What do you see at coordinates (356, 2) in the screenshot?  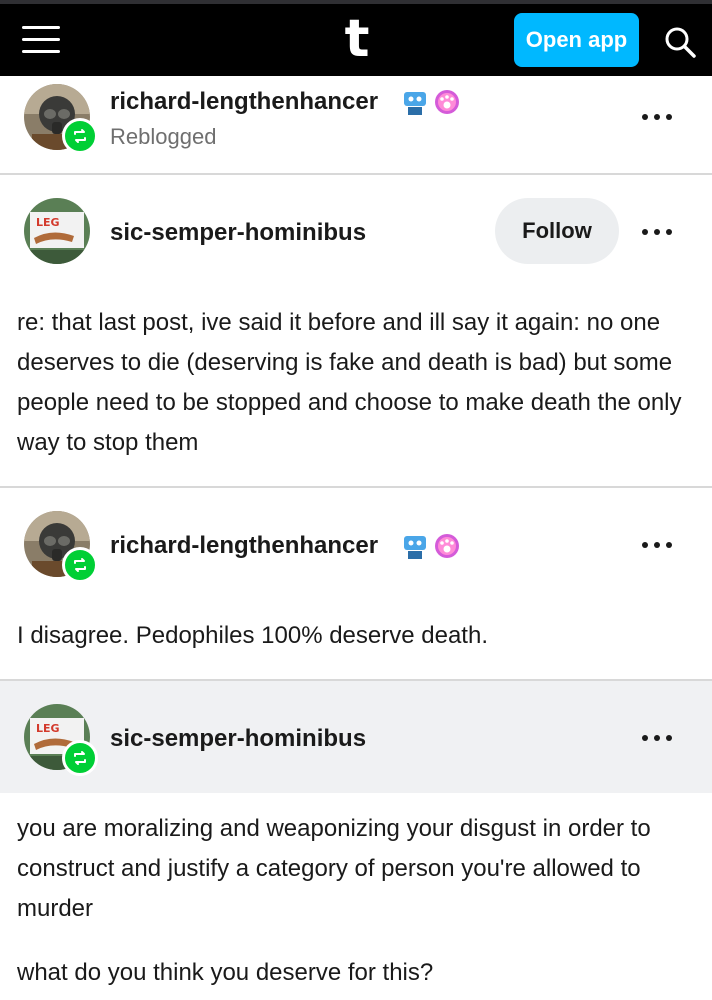 I see `top-accent-strip` at bounding box center [356, 2].